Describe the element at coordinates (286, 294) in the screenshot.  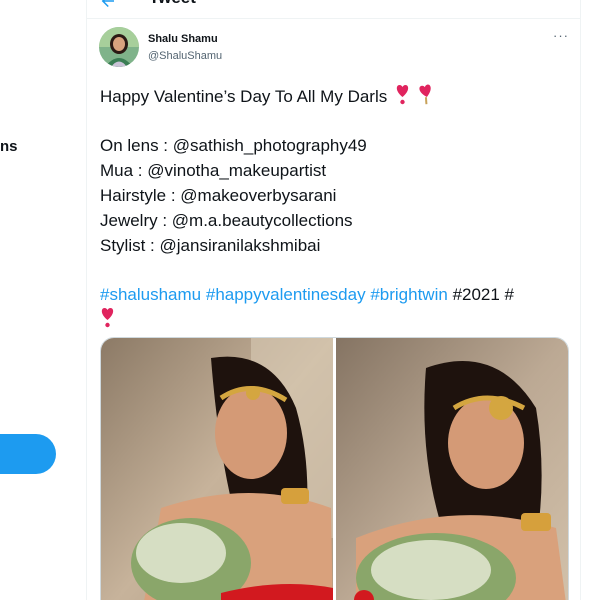
I see `hashtag-link: #happyvalentinesday` at that location.